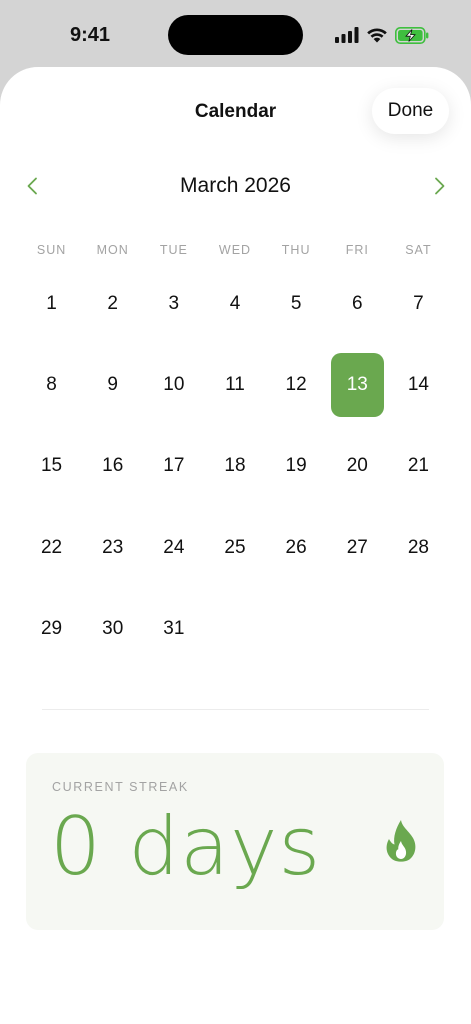 The image size is (471, 1024). What do you see at coordinates (173, 303) in the screenshot?
I see `calendar-day: 3` at bounding box center [173, 303].